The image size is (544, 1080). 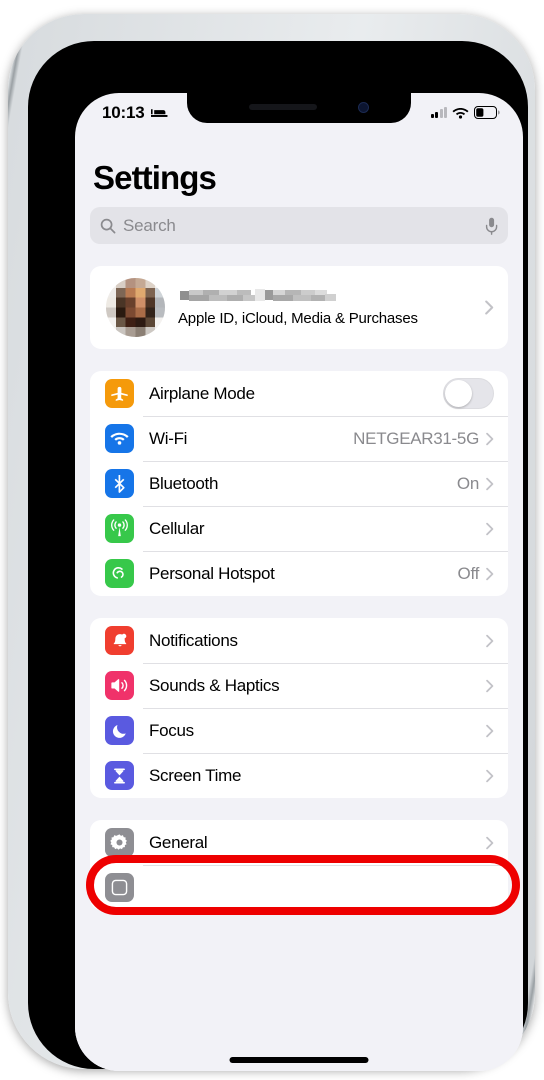 What do you see at coordinates (212, 573) in the screenshot?
I see `settings-row-label: Personal Hotspot` at bounding box center [212, 573].